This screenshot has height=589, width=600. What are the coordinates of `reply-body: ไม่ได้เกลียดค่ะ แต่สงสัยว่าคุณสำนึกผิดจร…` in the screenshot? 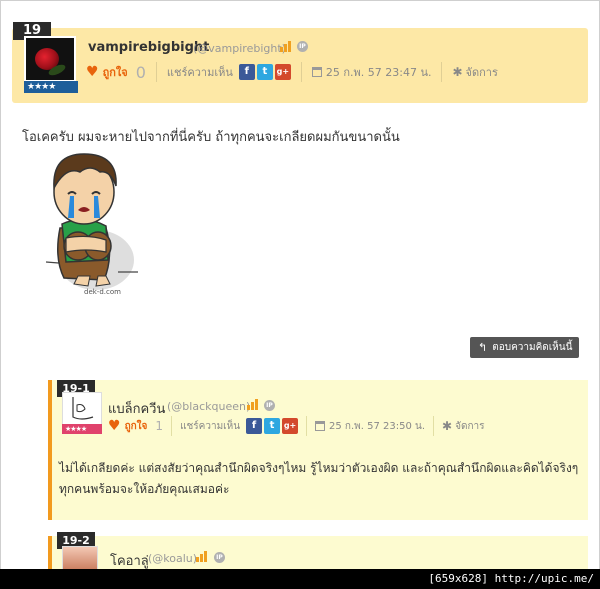 It's located at (319, 478).